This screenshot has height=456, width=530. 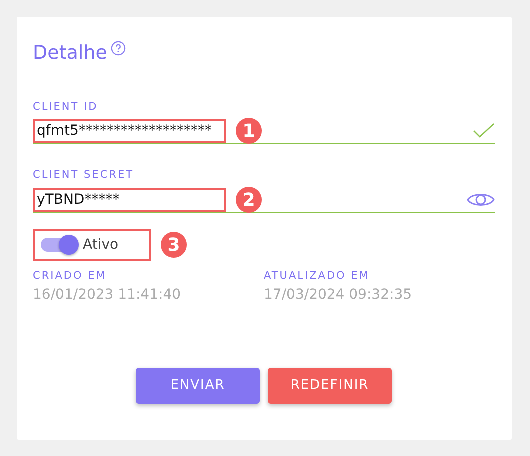 I want to click on callout-number: 2, so click(x=249, y=200).